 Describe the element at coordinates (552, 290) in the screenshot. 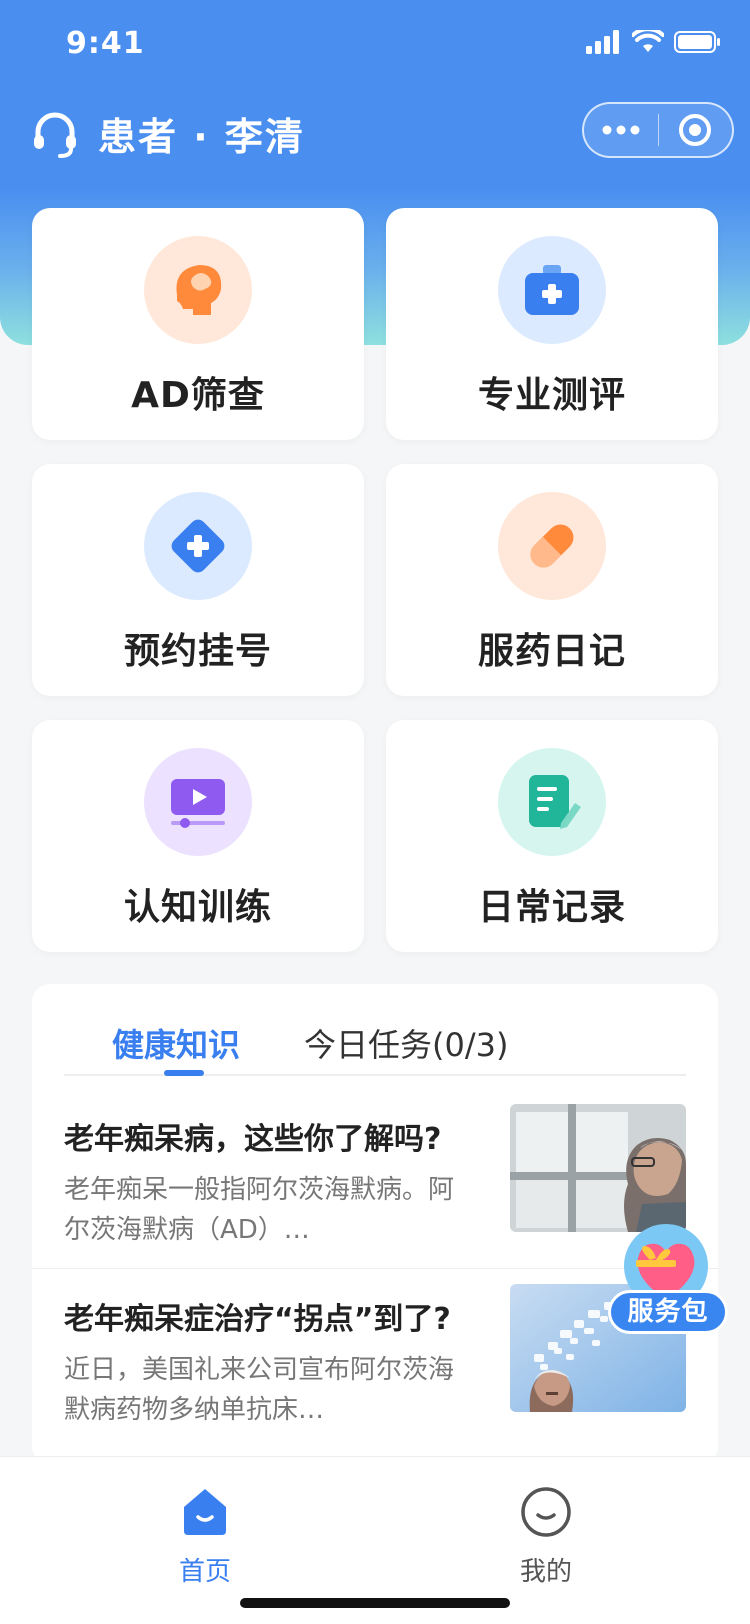

I see `medical-kit-icon` at that location.